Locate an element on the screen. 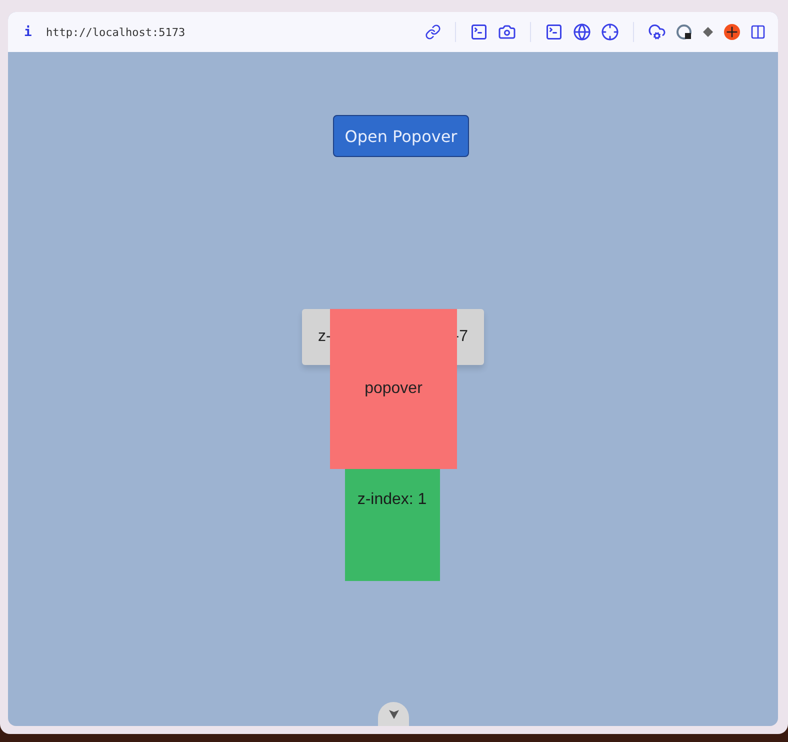 Image resolution: width=788 pixels, height=742 pixels. open-popover-button: Open Popover is located at coordinates (401, 136).